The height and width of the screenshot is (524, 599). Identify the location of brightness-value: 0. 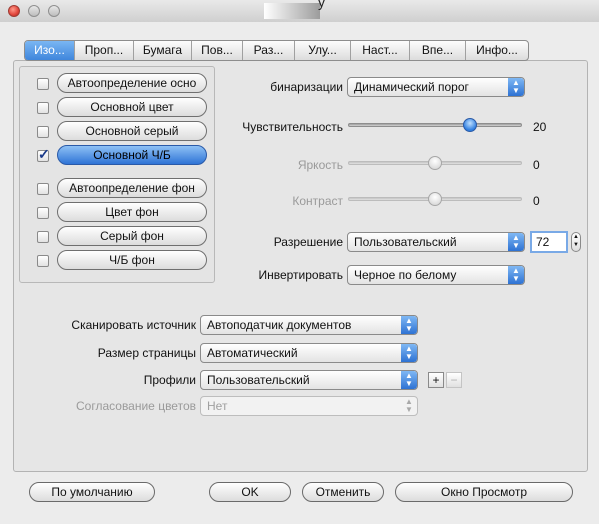
(536, 165).